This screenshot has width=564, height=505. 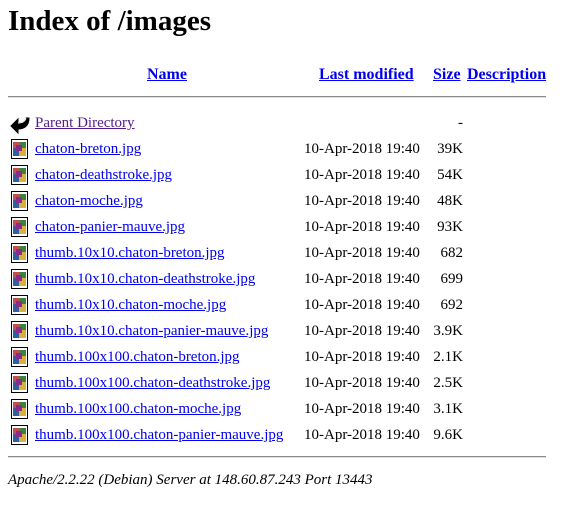 What do you see at coordinates (277, 97) in the screenshot?
I see `top-divider` at bounding box center [277, 97].